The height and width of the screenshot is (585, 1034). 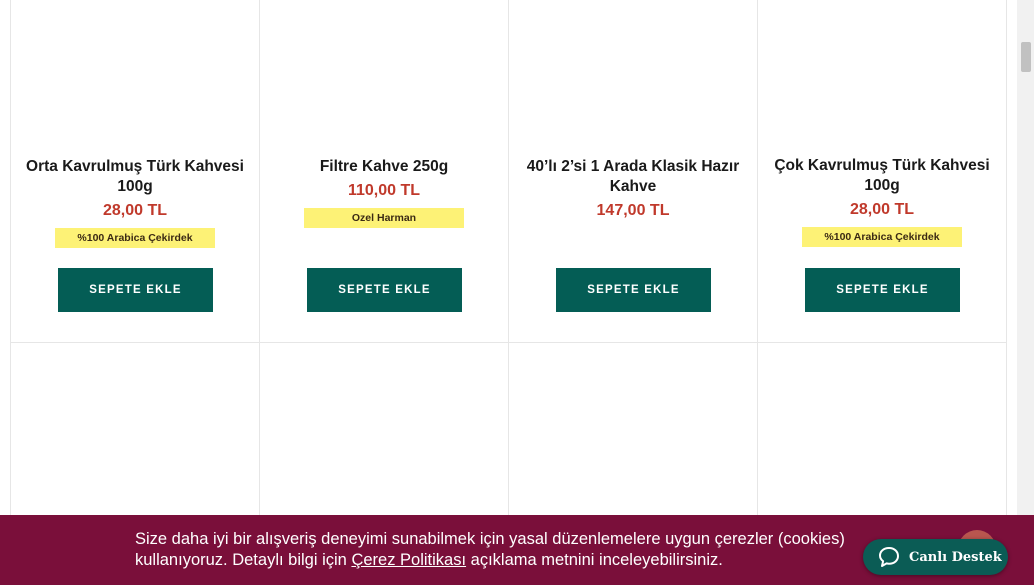 What do you see at coordinates (1025, 257) in the screenshot?
I see `vertical-scrollbar` at bounding box center [1025, 257].